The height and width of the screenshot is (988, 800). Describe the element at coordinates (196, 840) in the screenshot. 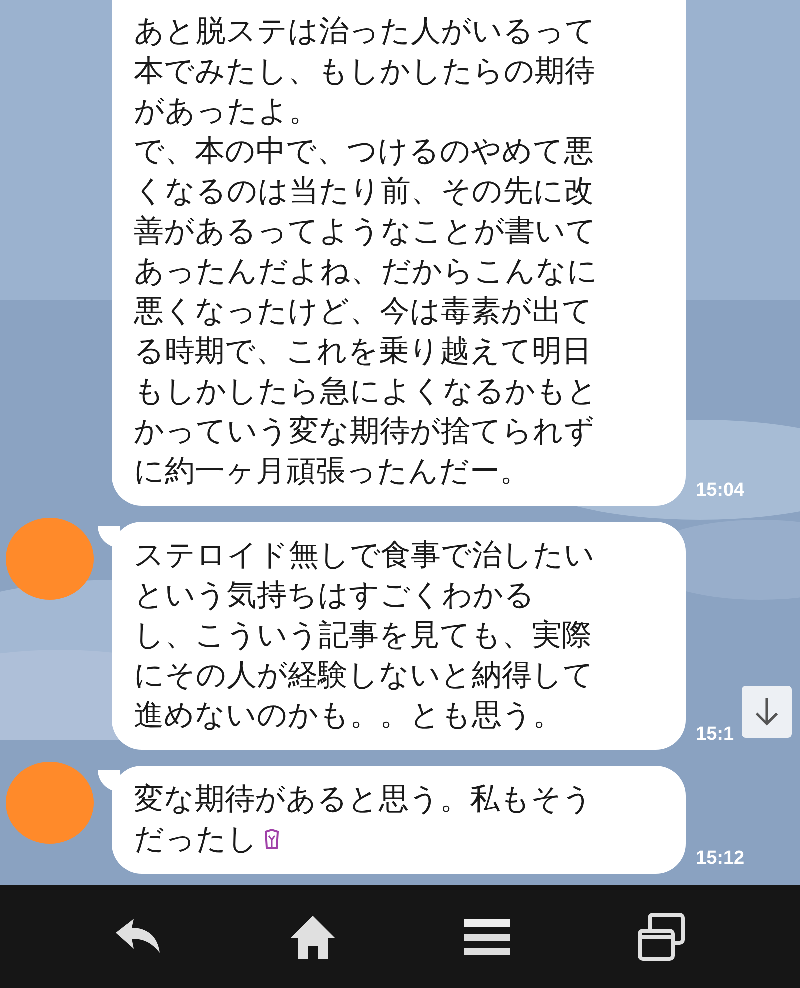

I see `message-line: だったし` at that location.